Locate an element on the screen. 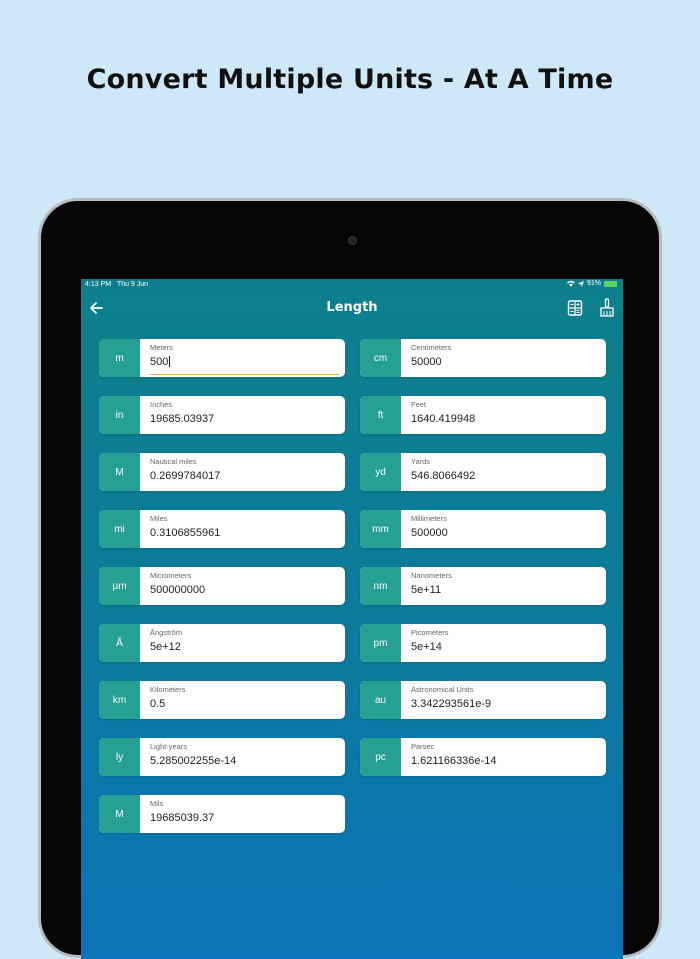  unit-abbr: µm is located at coordinates (119, 586).